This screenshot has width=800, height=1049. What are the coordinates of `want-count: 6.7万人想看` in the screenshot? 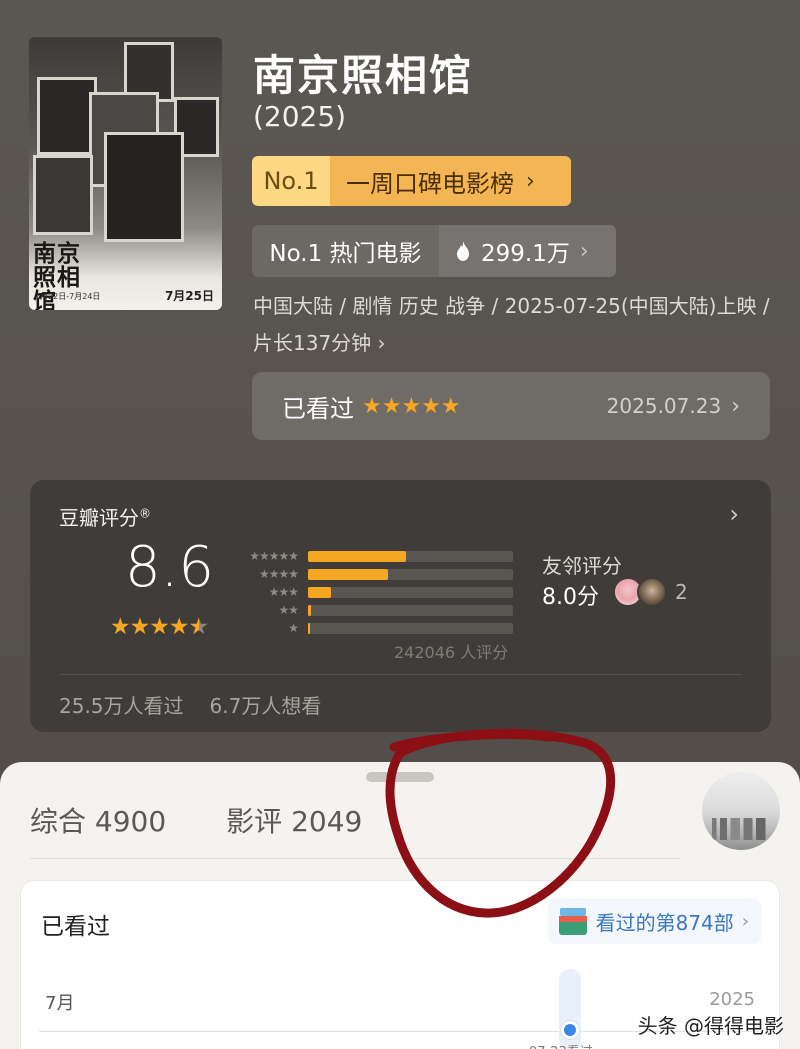 It's located at (266, 704).